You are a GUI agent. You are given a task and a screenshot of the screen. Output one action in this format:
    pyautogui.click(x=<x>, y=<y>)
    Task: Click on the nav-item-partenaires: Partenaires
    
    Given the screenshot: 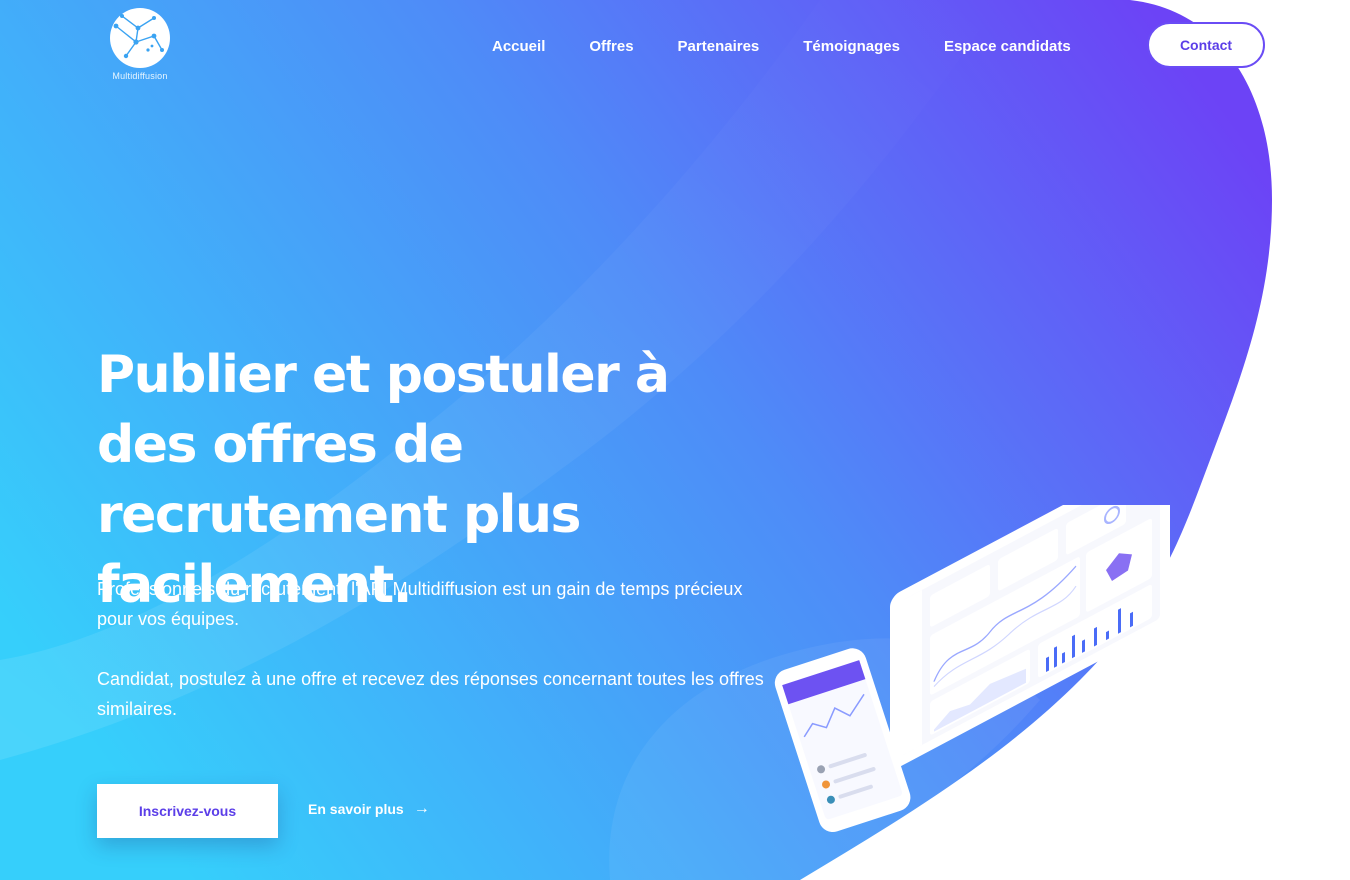 What is the action you would take?
    pyautogui.click(x=719, y=46)
    